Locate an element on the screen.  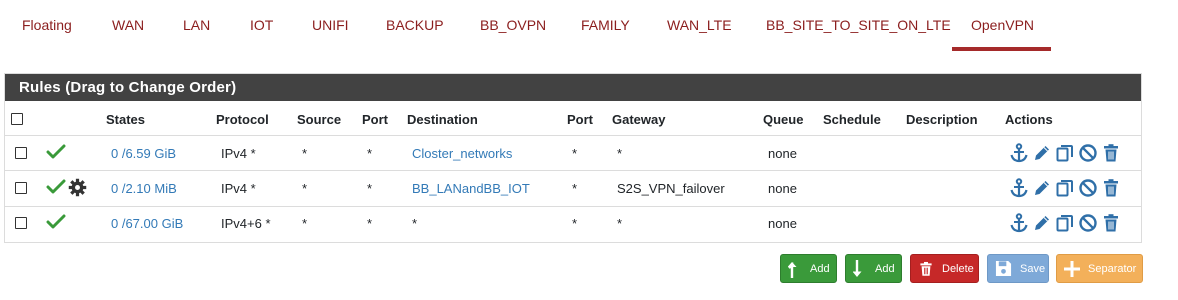
panel-title: Rules (Drag to Change Order) is located at coordinates (573, 87).